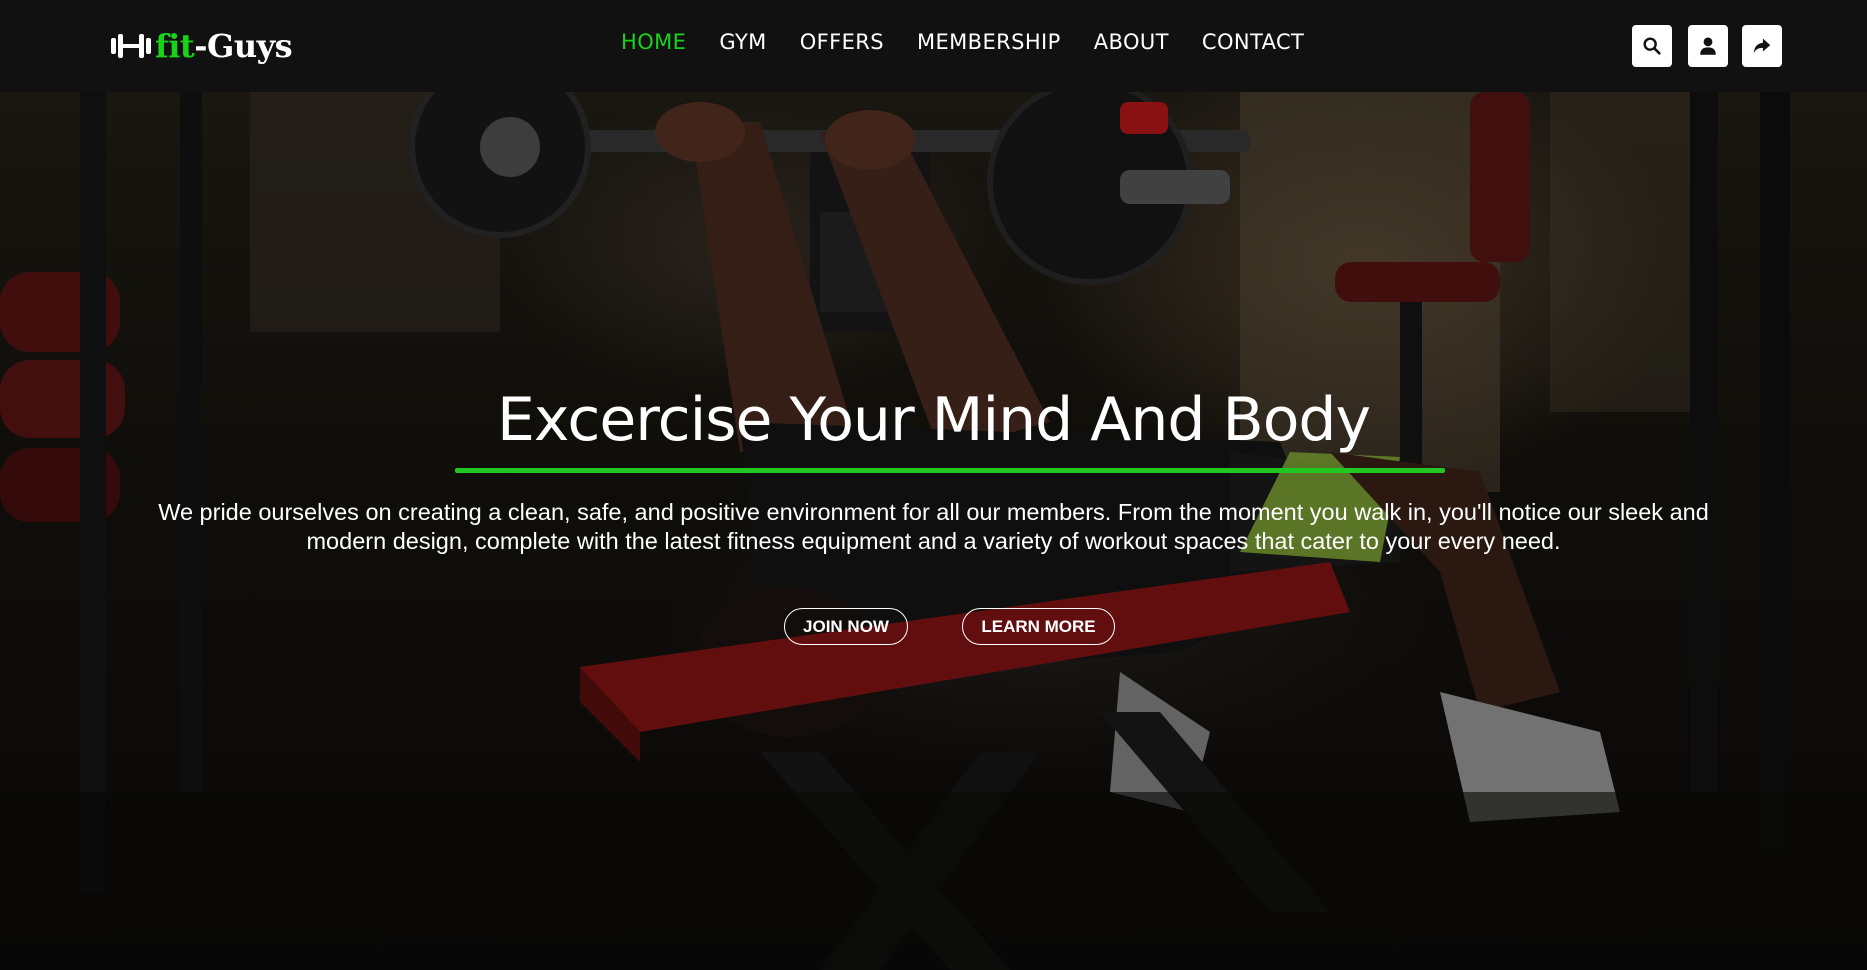 Image resolution: width=1867 pixels, height=970 pixels. I want to click on logo-rest-text: -Guys, so click(243, 46).